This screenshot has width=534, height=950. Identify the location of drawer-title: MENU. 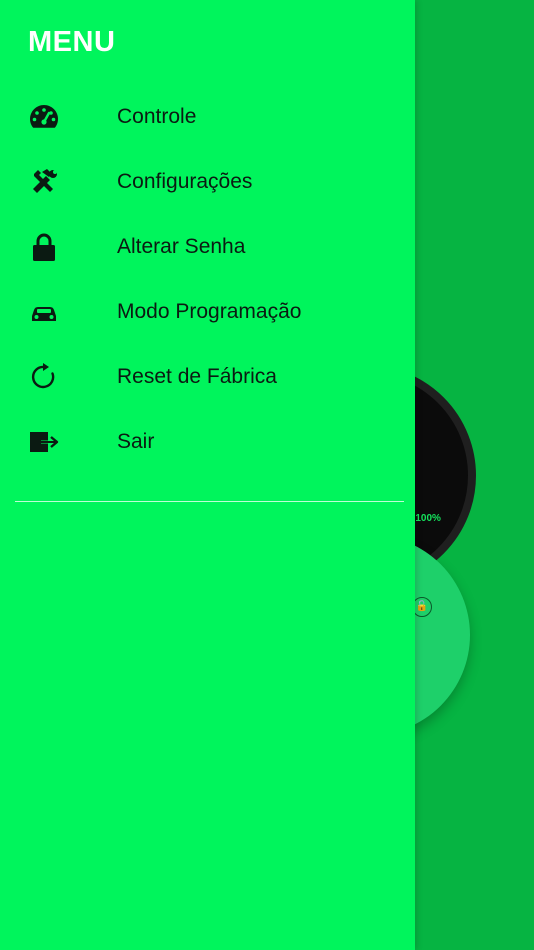
(72, 42).